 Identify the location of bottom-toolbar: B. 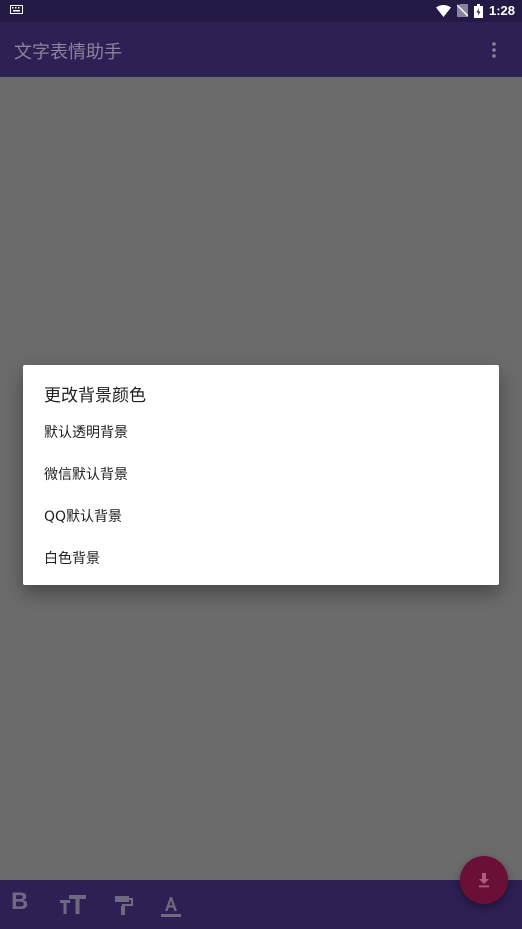
(261, 904).